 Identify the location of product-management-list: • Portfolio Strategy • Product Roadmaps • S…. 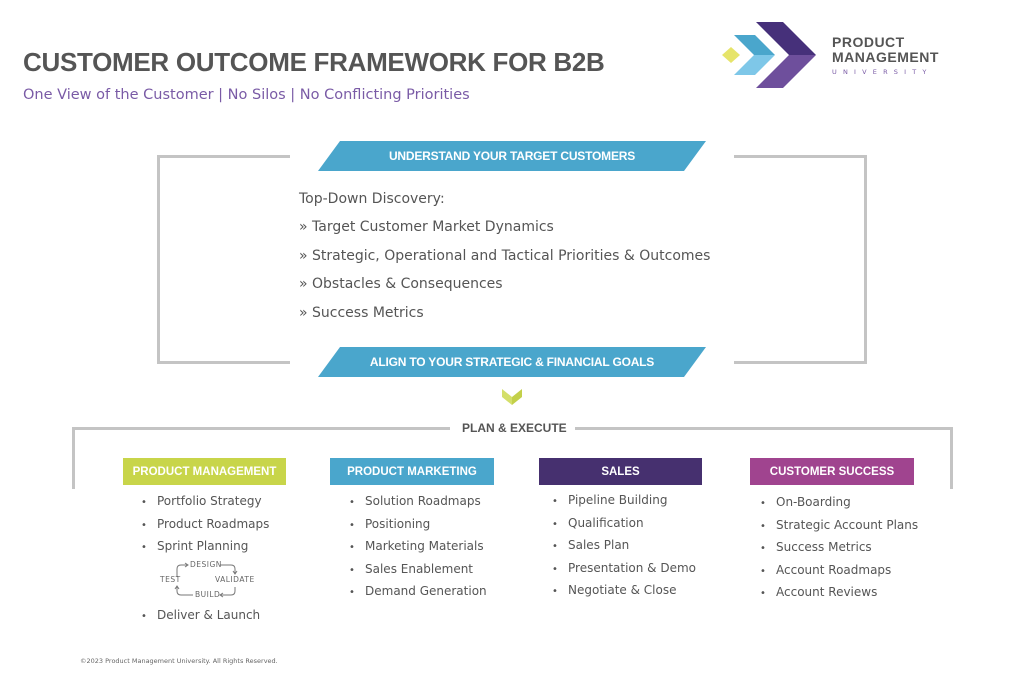
(205, 528).